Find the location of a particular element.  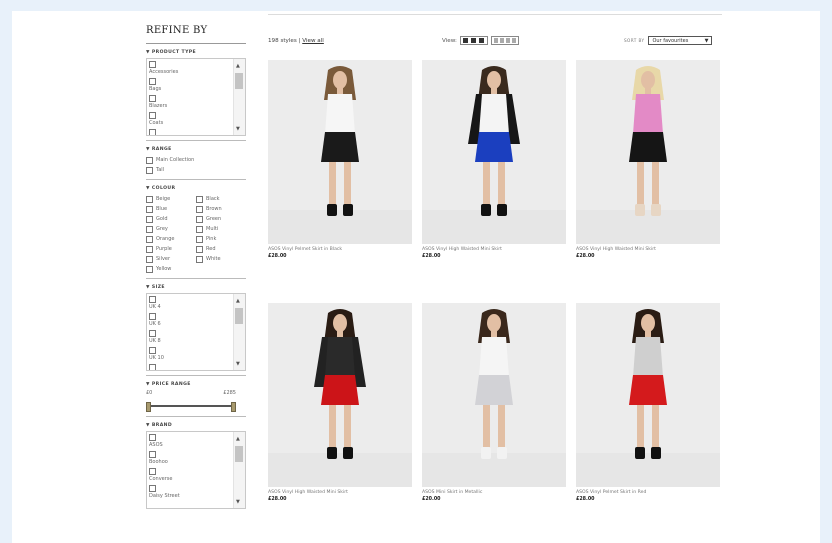

colour-option: White is located at coordinates (221, 259).